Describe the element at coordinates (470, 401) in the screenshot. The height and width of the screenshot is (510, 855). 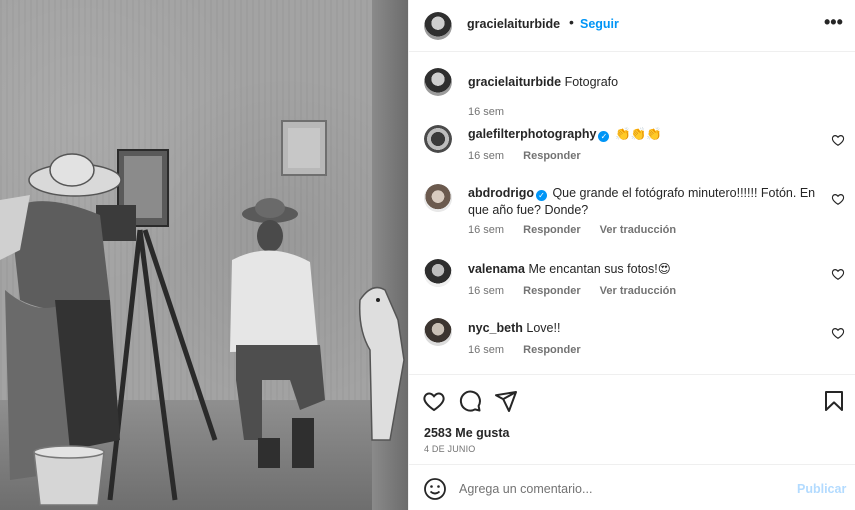
I see `comment-icon` at that location.